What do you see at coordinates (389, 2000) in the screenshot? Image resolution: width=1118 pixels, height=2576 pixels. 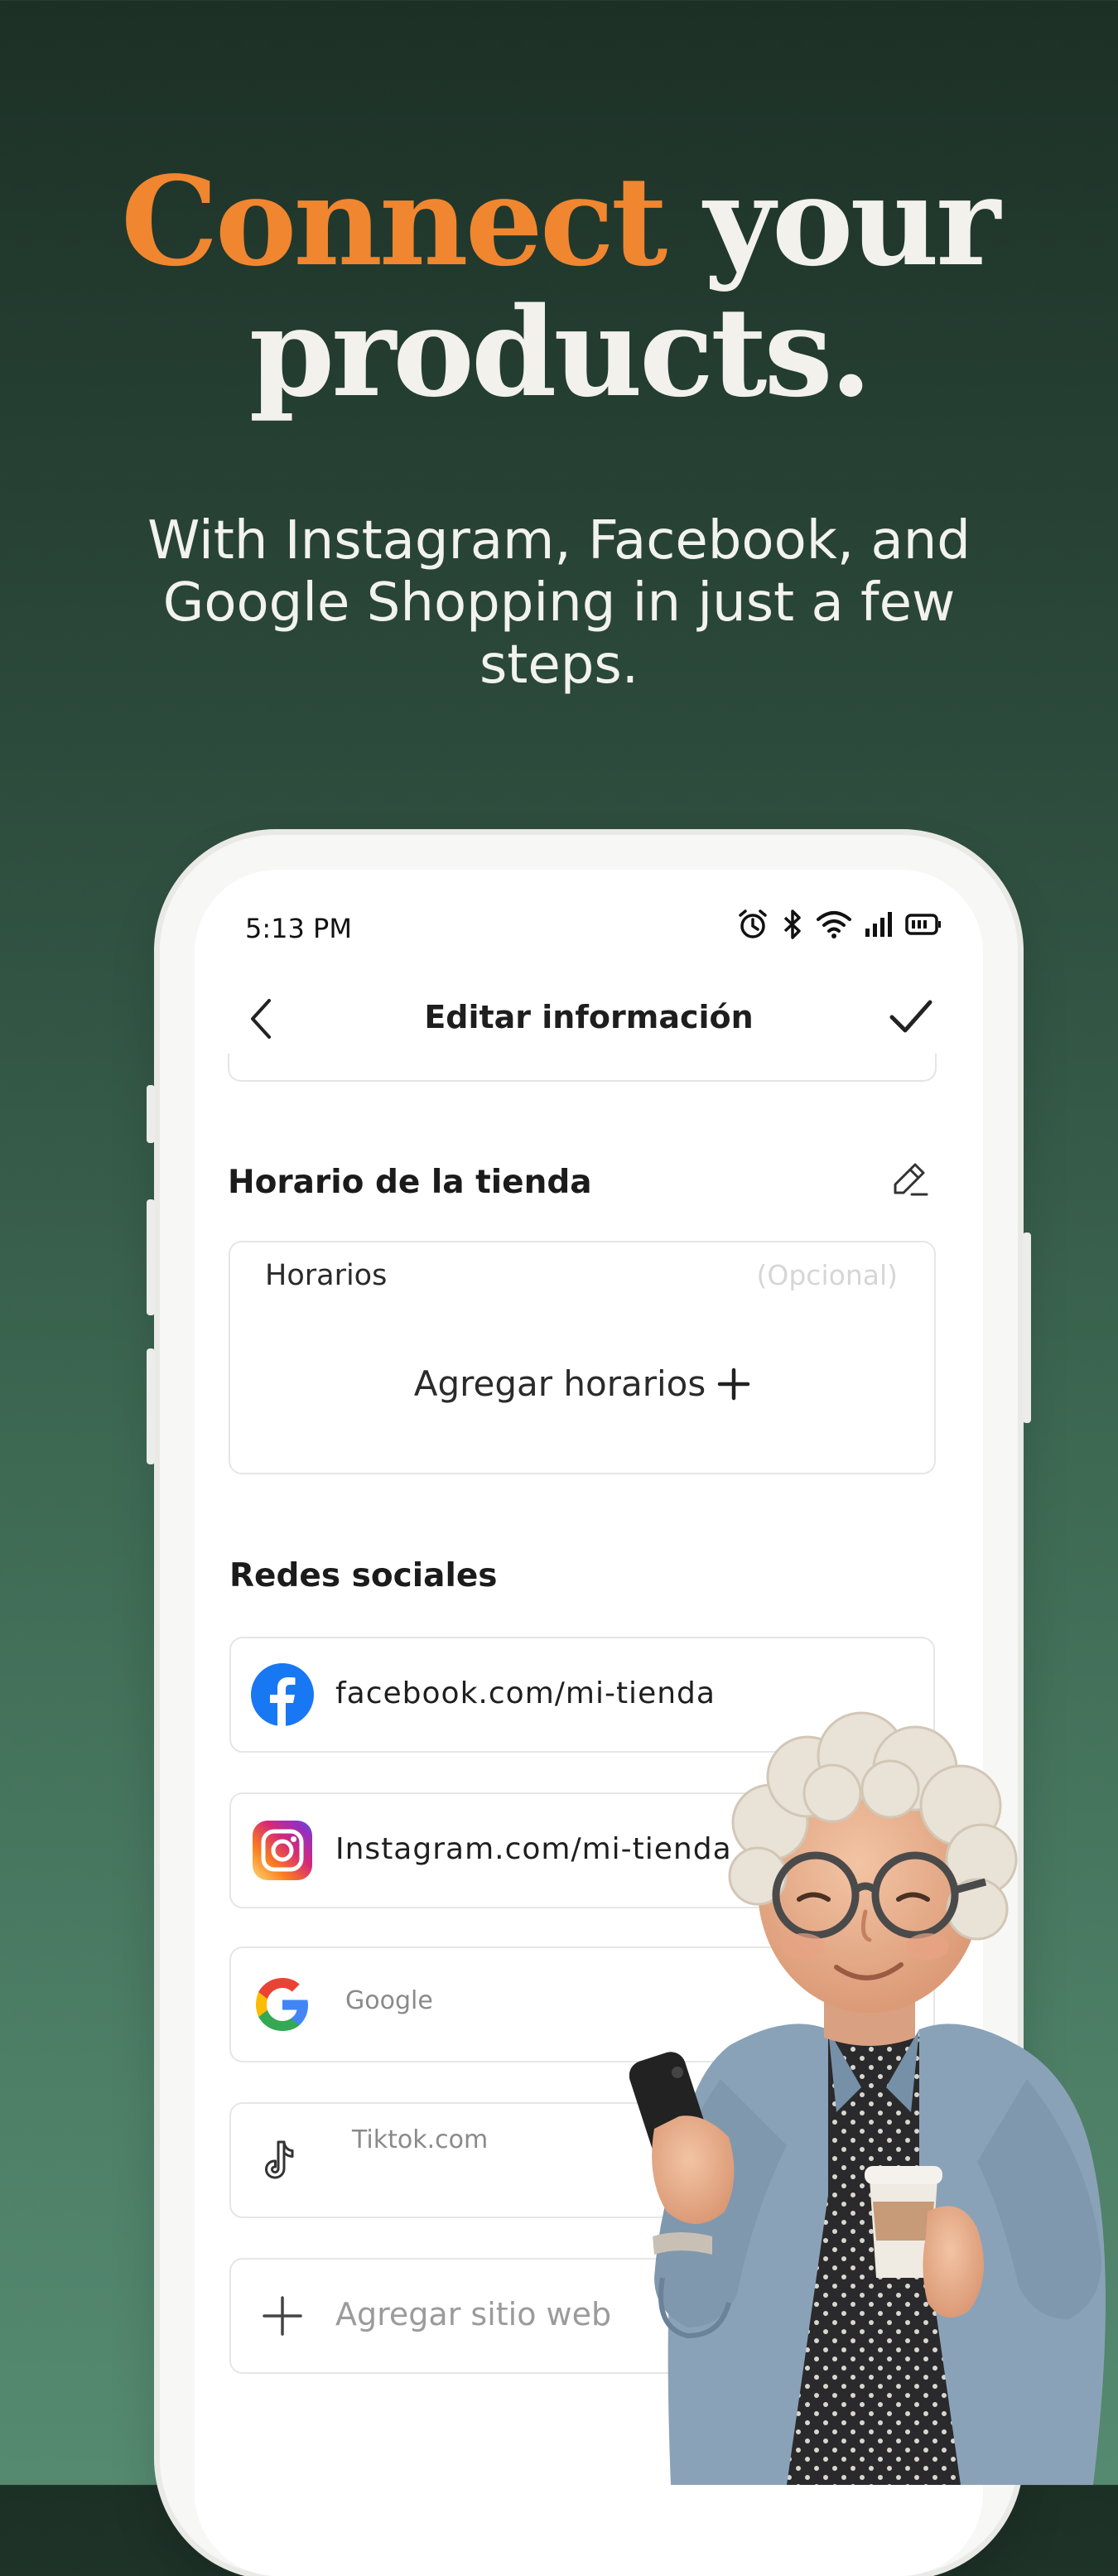 I see `google-value: Google` at bounding box center [389, 2000].